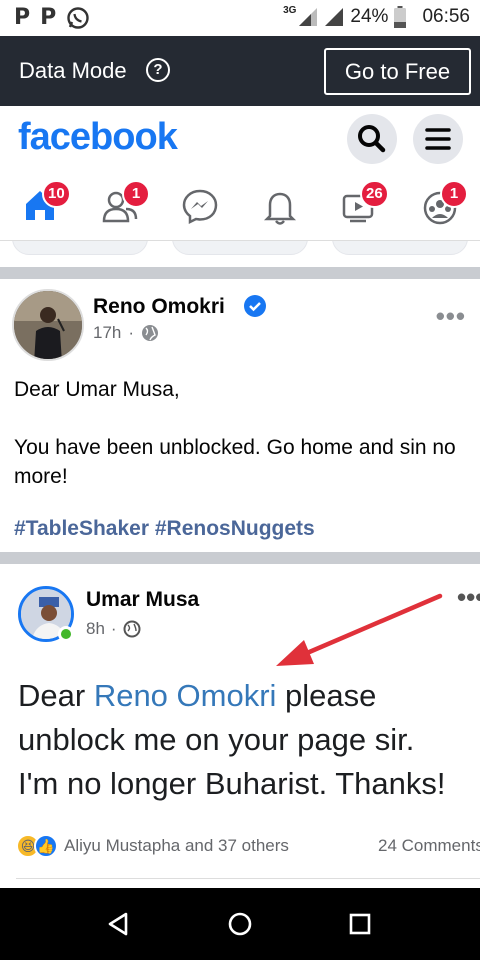  I want to click on avatar-photo, so click(48, 325).